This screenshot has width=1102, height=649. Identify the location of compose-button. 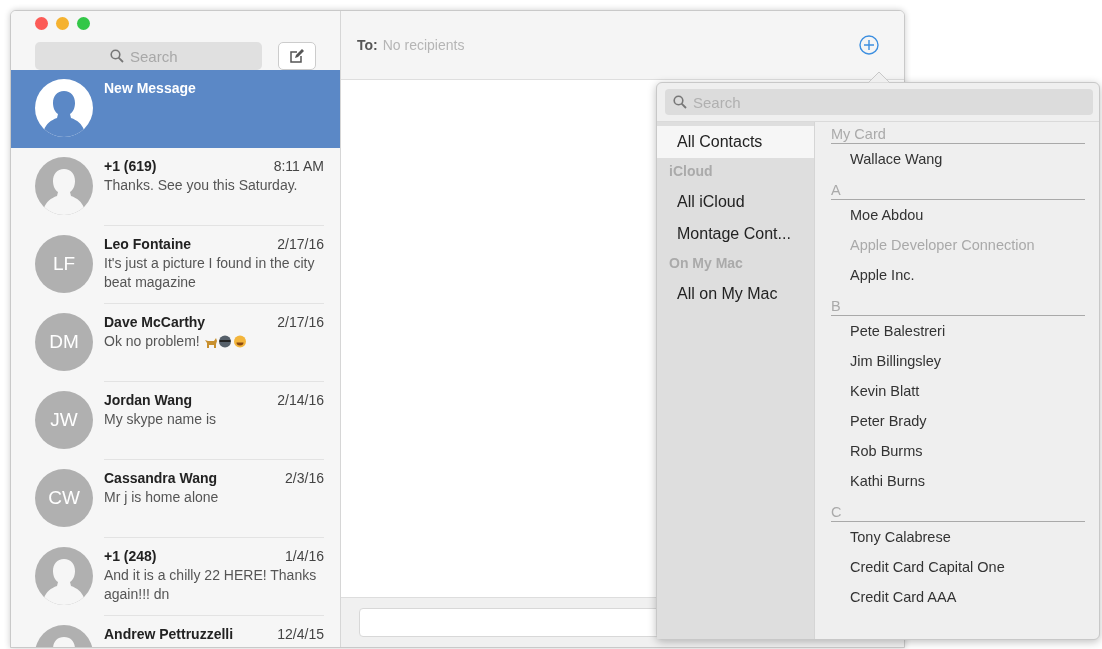
(297, 56).